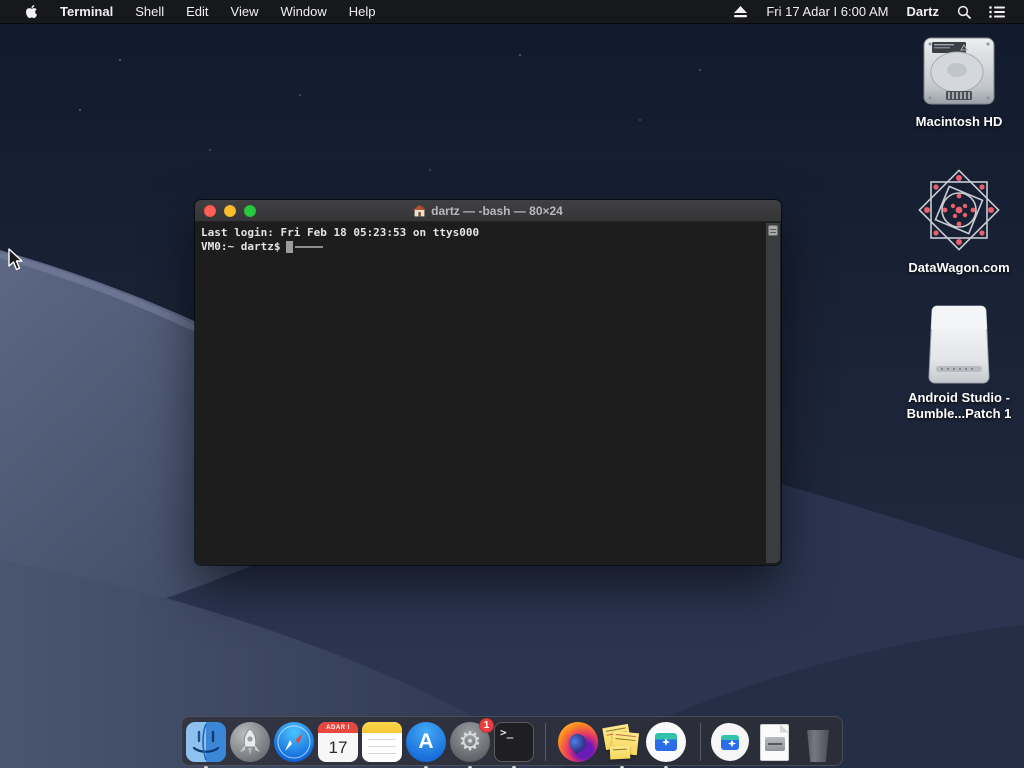 Image resolution: width=1024 pixels, height=768 pixels. Describe the element at coordinates (959, 343) in the screenshot. I see `external-drive-icon` at that location.